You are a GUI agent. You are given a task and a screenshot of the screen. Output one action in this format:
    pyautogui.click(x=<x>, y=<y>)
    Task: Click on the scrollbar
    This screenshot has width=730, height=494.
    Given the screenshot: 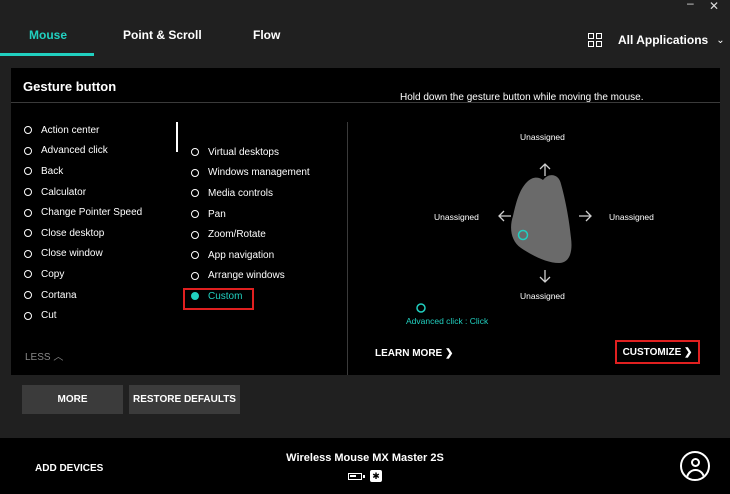 What is the action you would take?
    pyautogui.click(x=177, y=137)
    